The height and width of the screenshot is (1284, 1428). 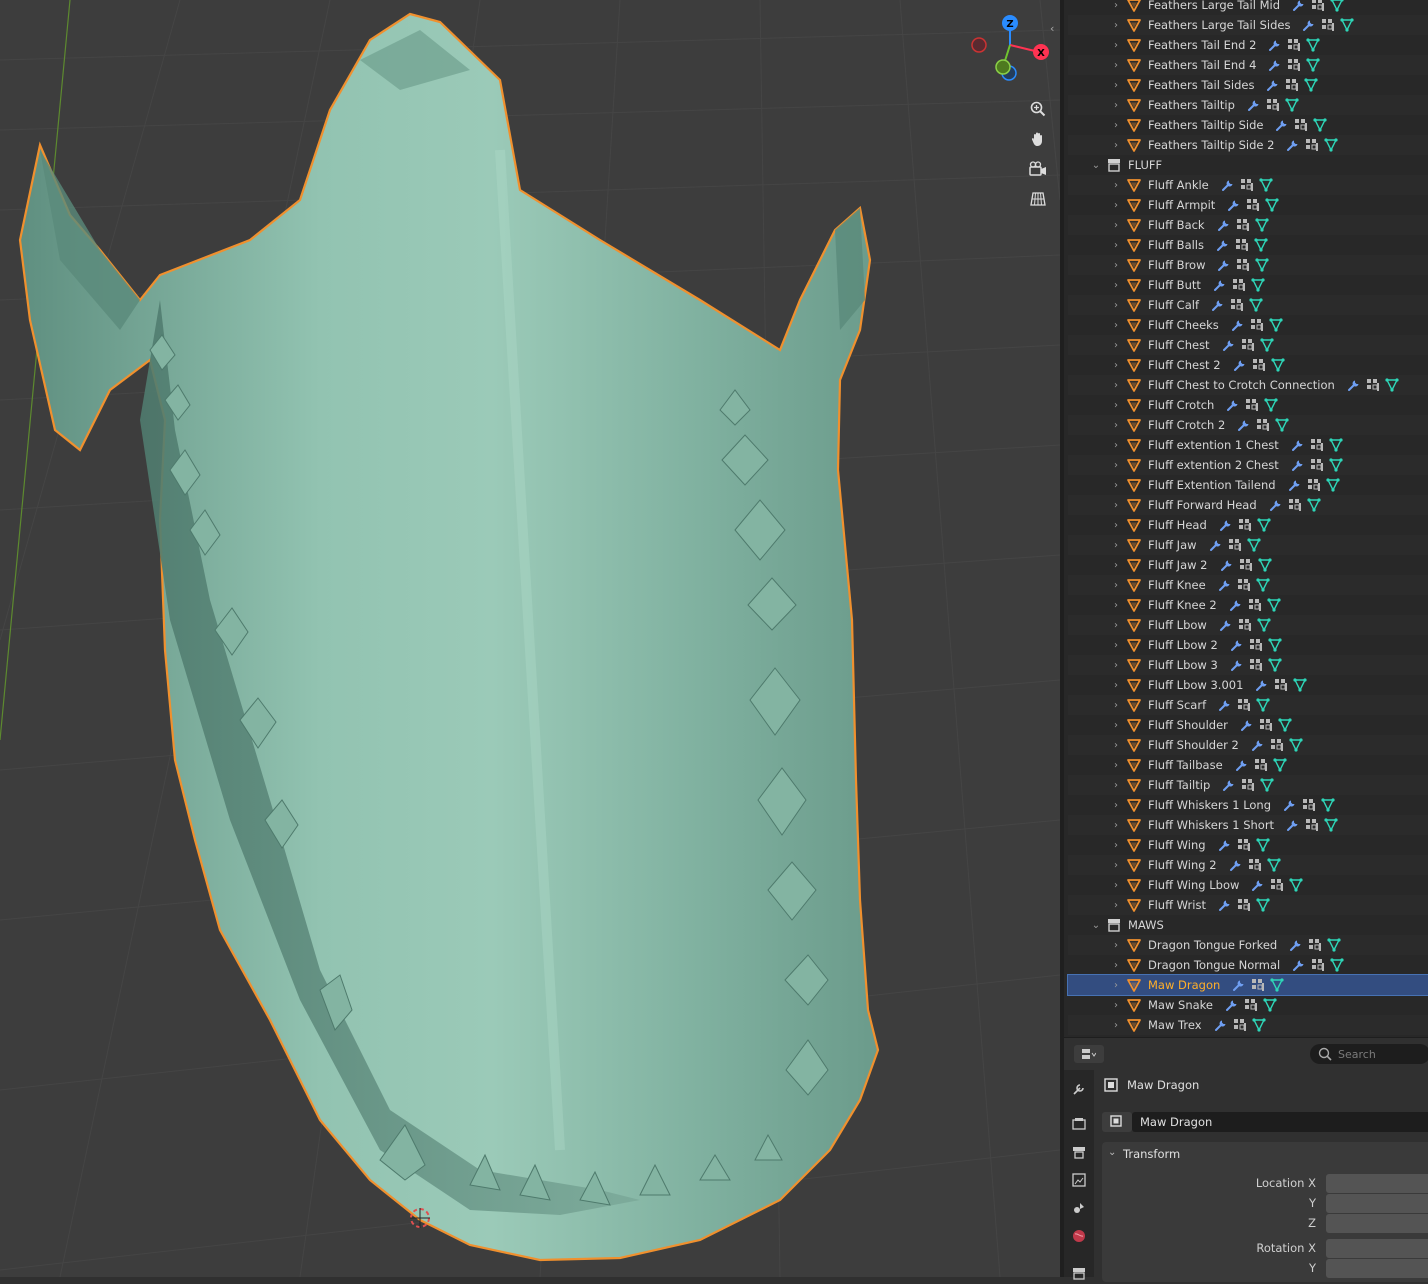 What do you see at coordinates (1248, 645) in the screenshot?
I see `outliner-item-fluff-lbow-2: › Fluff Lbow 2` at bounding box center [1248, 645].